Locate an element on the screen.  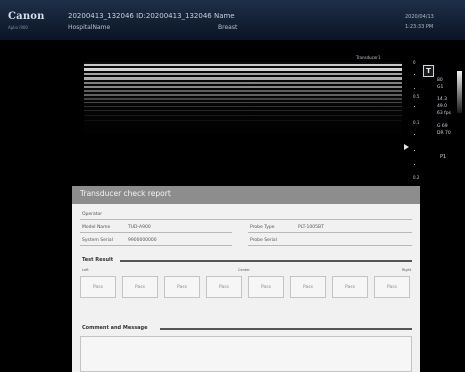
param-value: 63 fps is located at coordinates (444, 113).